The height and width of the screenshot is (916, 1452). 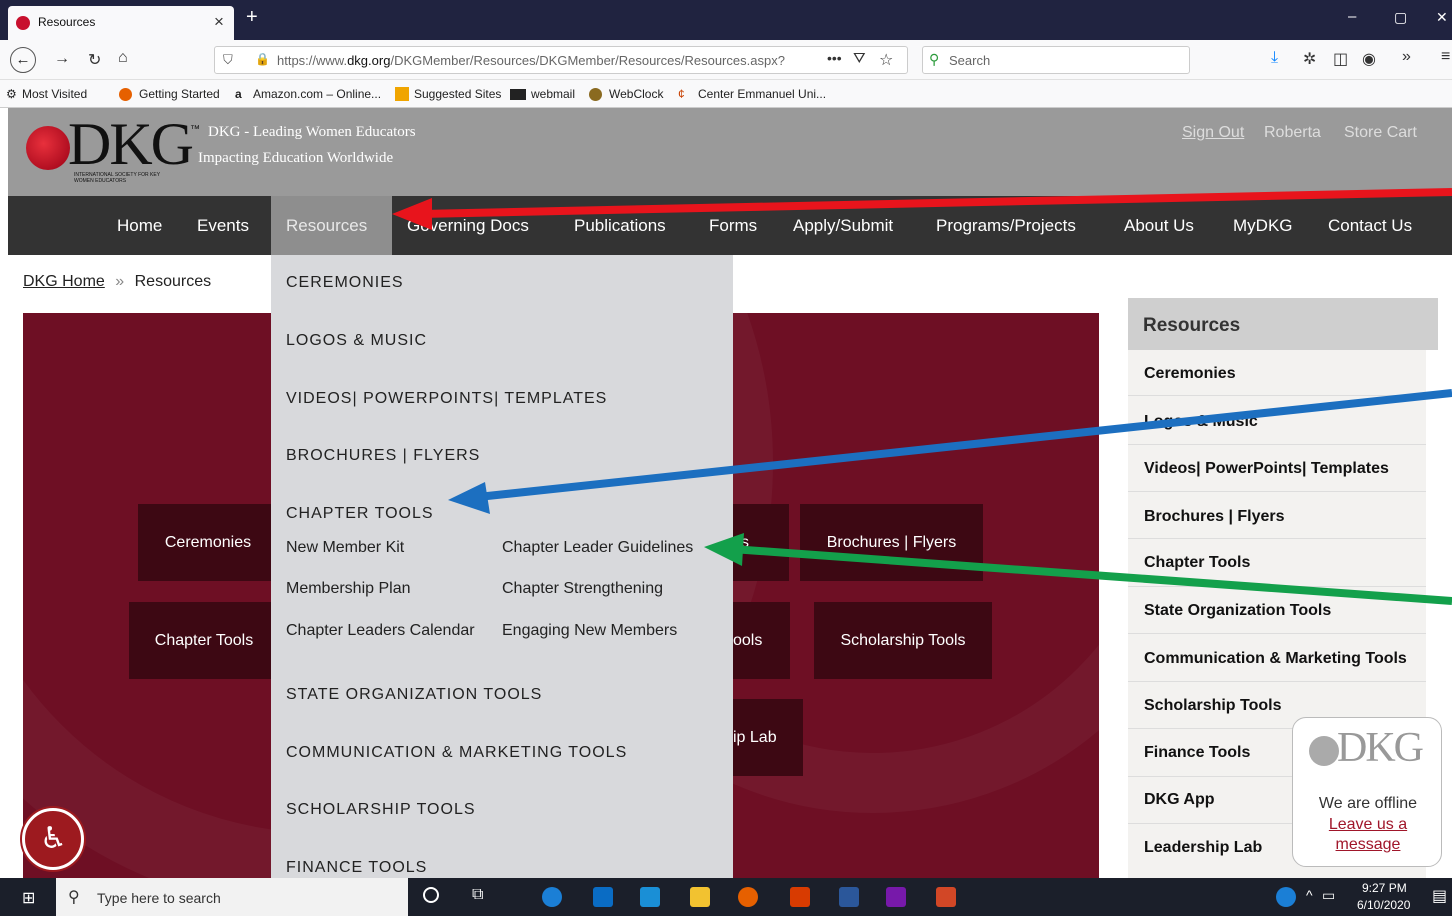 What do you see at coordinates (964, 445) in the screenshot?
I see `blue-arrow` at bounding box center [964, 445].